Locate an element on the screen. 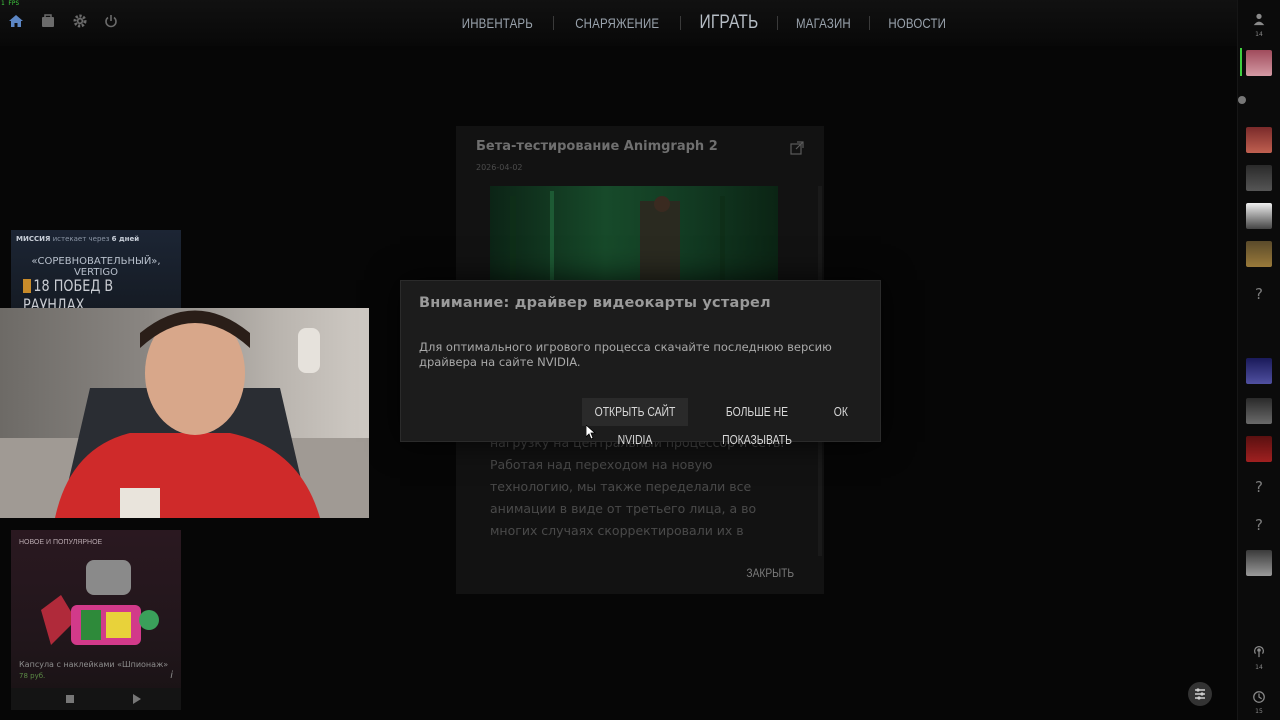 This screenshot has height=720, width=1280. online-indicator is located at coordinates (1241, 62).